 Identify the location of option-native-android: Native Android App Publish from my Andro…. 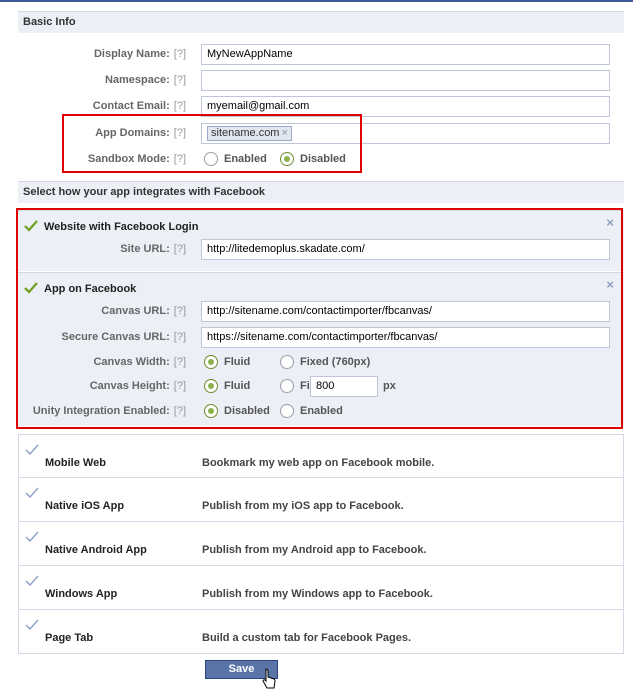
(321, 544).